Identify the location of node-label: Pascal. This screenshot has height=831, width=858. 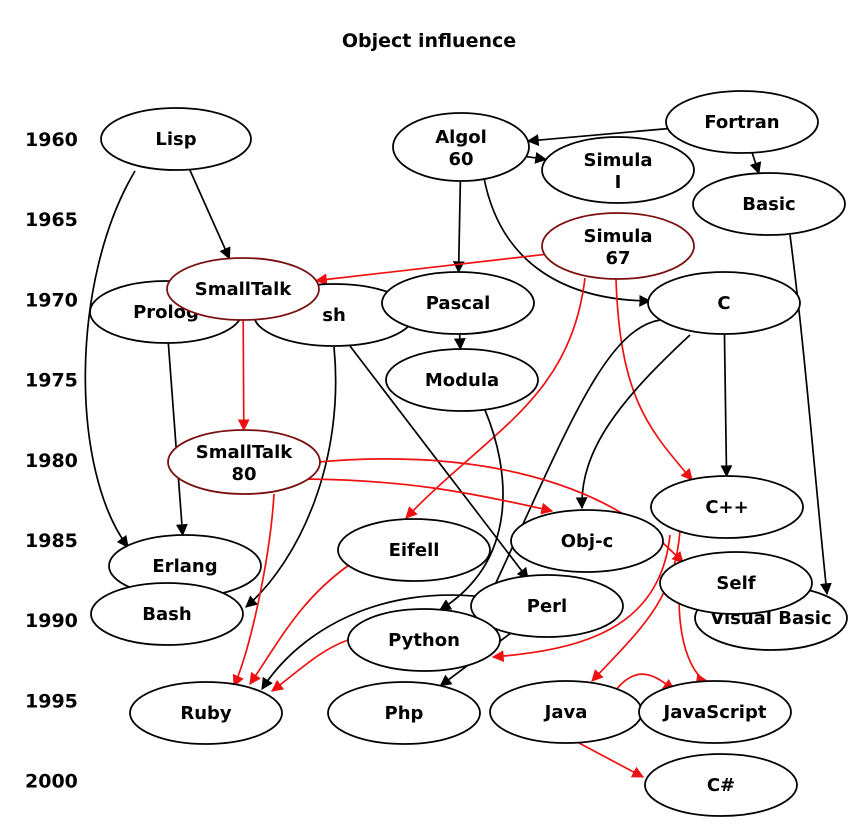
(458, 303).